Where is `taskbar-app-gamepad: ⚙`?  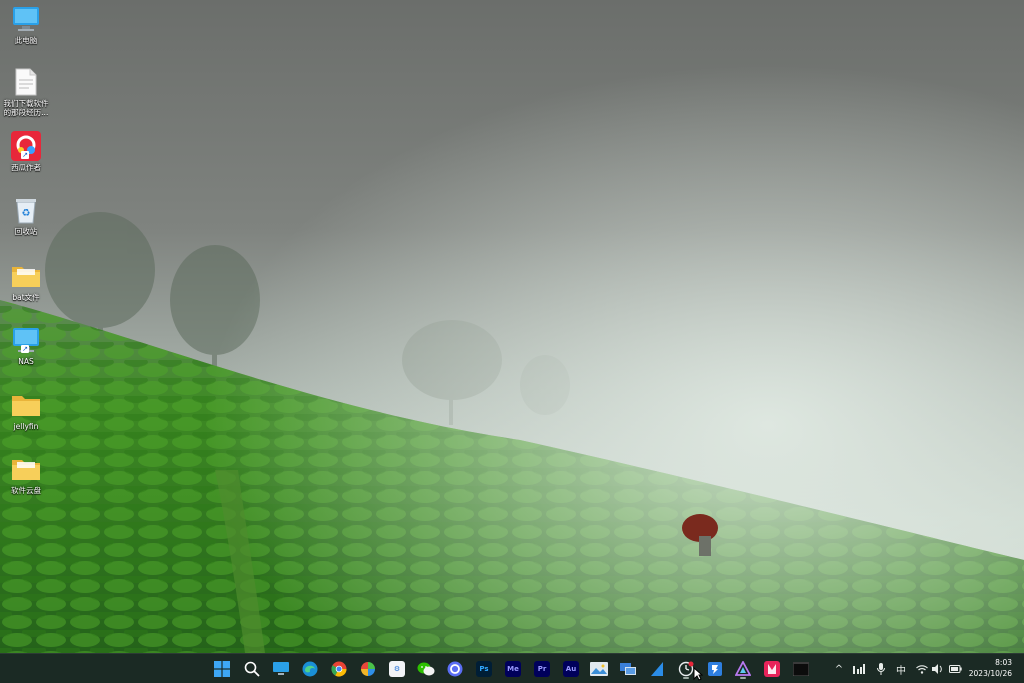
taskbar-app-gamepad: ⚙ is located at coordinates (397, 669).